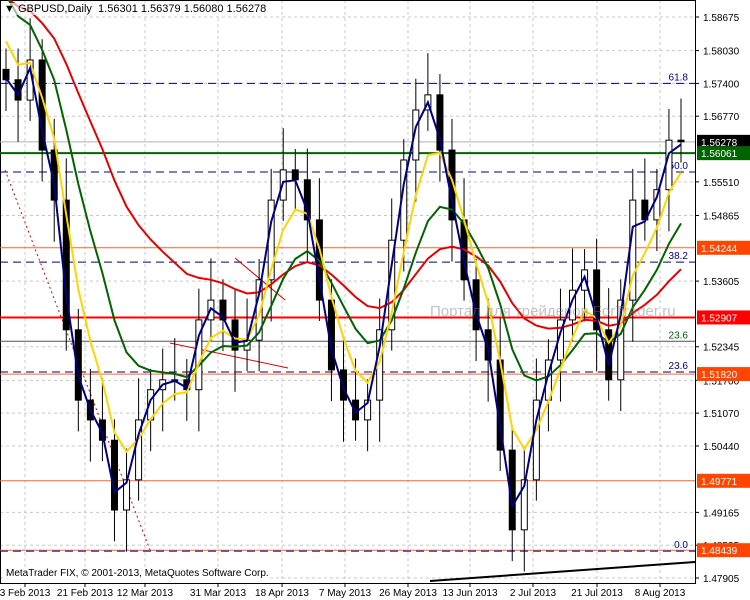 The width and height of the screenshot is (750, 600). What do you see at coordinates (679, 77) in the screenshot?
I see `fibo-level-label: 61.8` at bounding box center [679, 77].